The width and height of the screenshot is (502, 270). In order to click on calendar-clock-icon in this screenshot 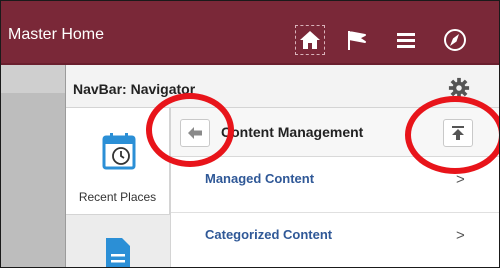, I will do `click(119, 151)`.